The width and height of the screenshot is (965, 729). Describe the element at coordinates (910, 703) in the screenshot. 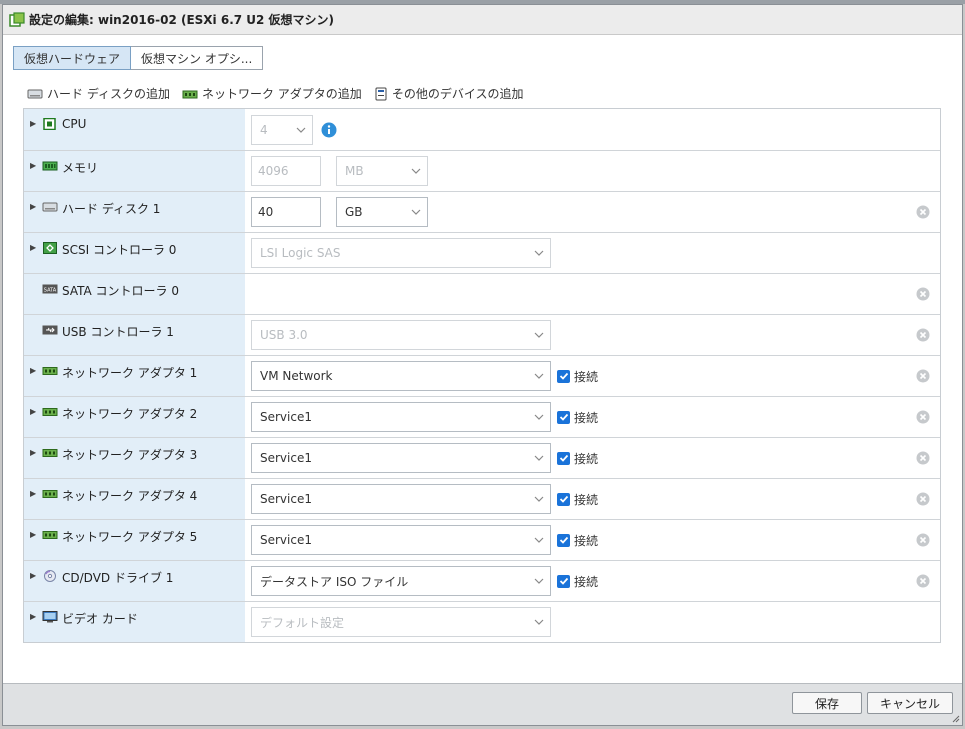

I see `cancel-button: キャンセル` at that location.